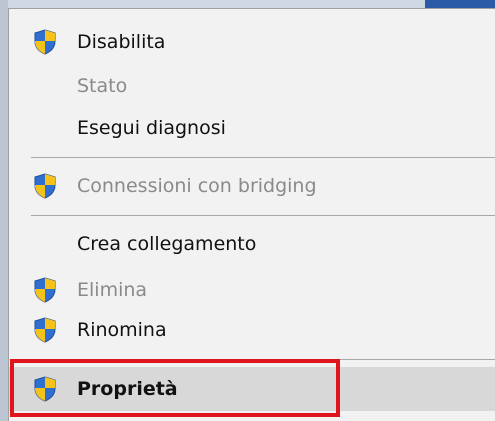  What do you see at coordinates (252, 290) in the screenshot?
I see `menu-item-elimina: Elimina` at bounding box center [252, 290].